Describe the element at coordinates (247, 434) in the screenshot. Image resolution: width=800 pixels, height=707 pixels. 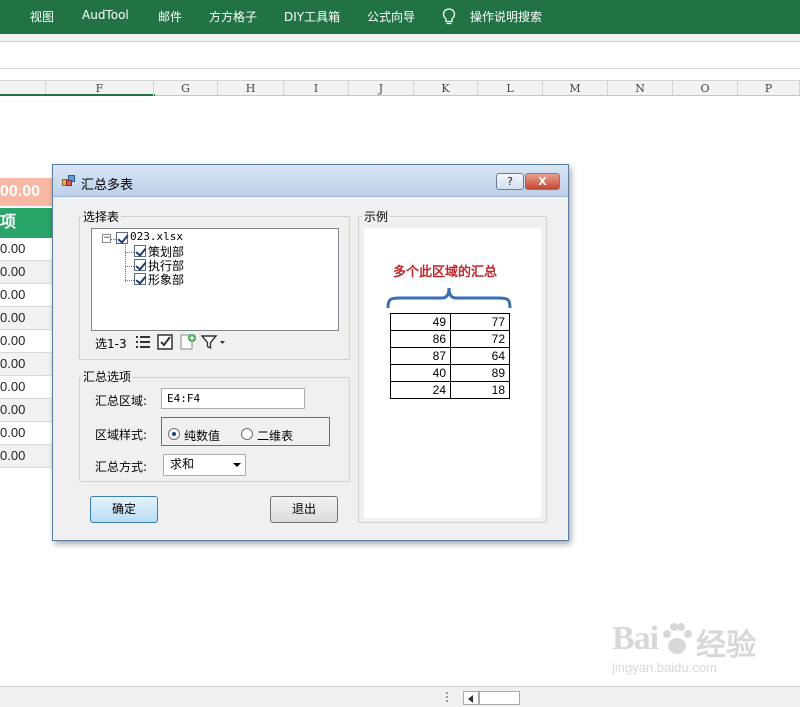
I see `radio-2d-table` at that location.